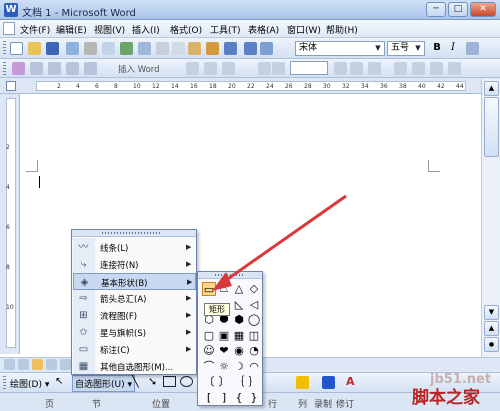  I want to click on annotation-arrow-line, so click(284, 239).